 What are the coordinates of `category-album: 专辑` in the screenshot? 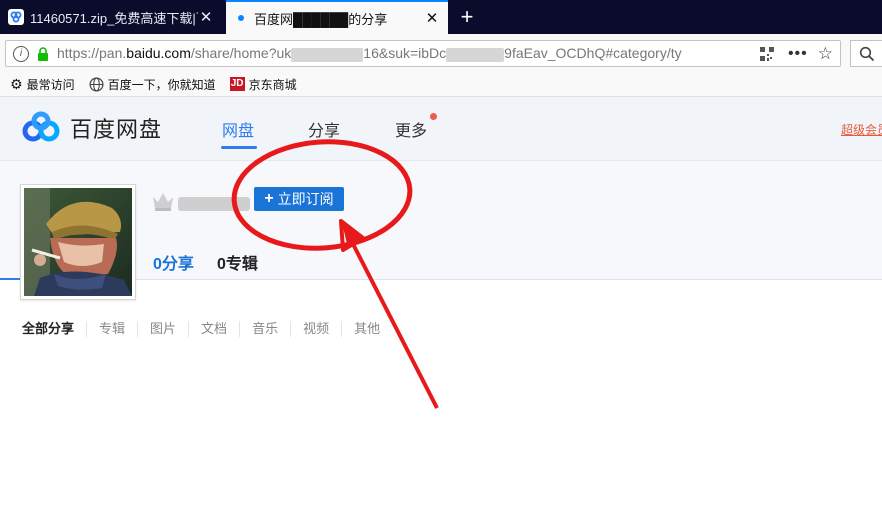 It's located at (111, 329).